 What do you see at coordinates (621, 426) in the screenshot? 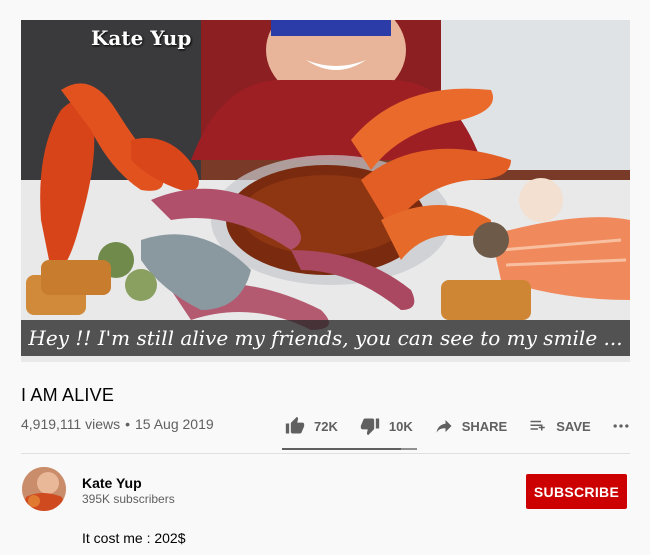
I see `more-icon` at bounding box center [621, 426].